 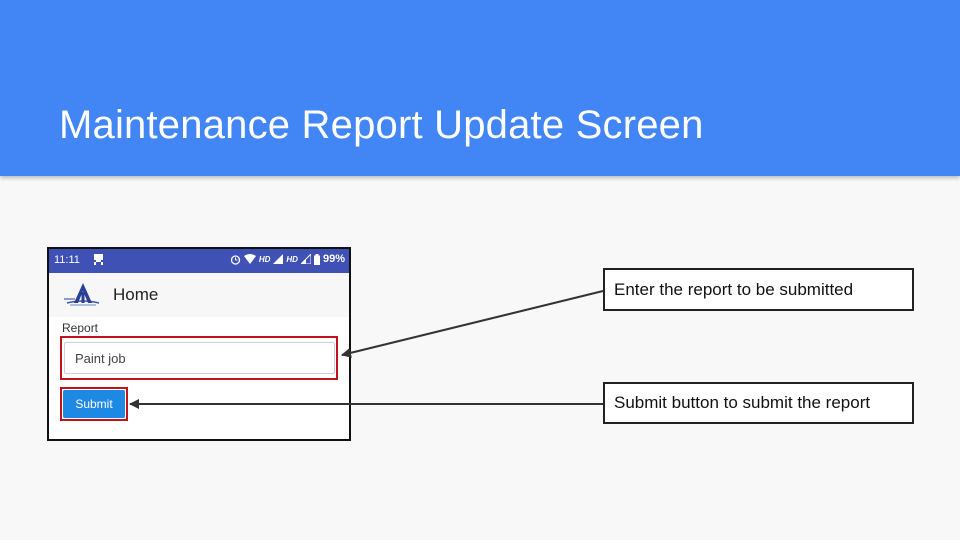 What do you see at coordinates (333, 259) in the screenshot?
I see `battery-percentage: 99%` at bounding box center [333, 259].